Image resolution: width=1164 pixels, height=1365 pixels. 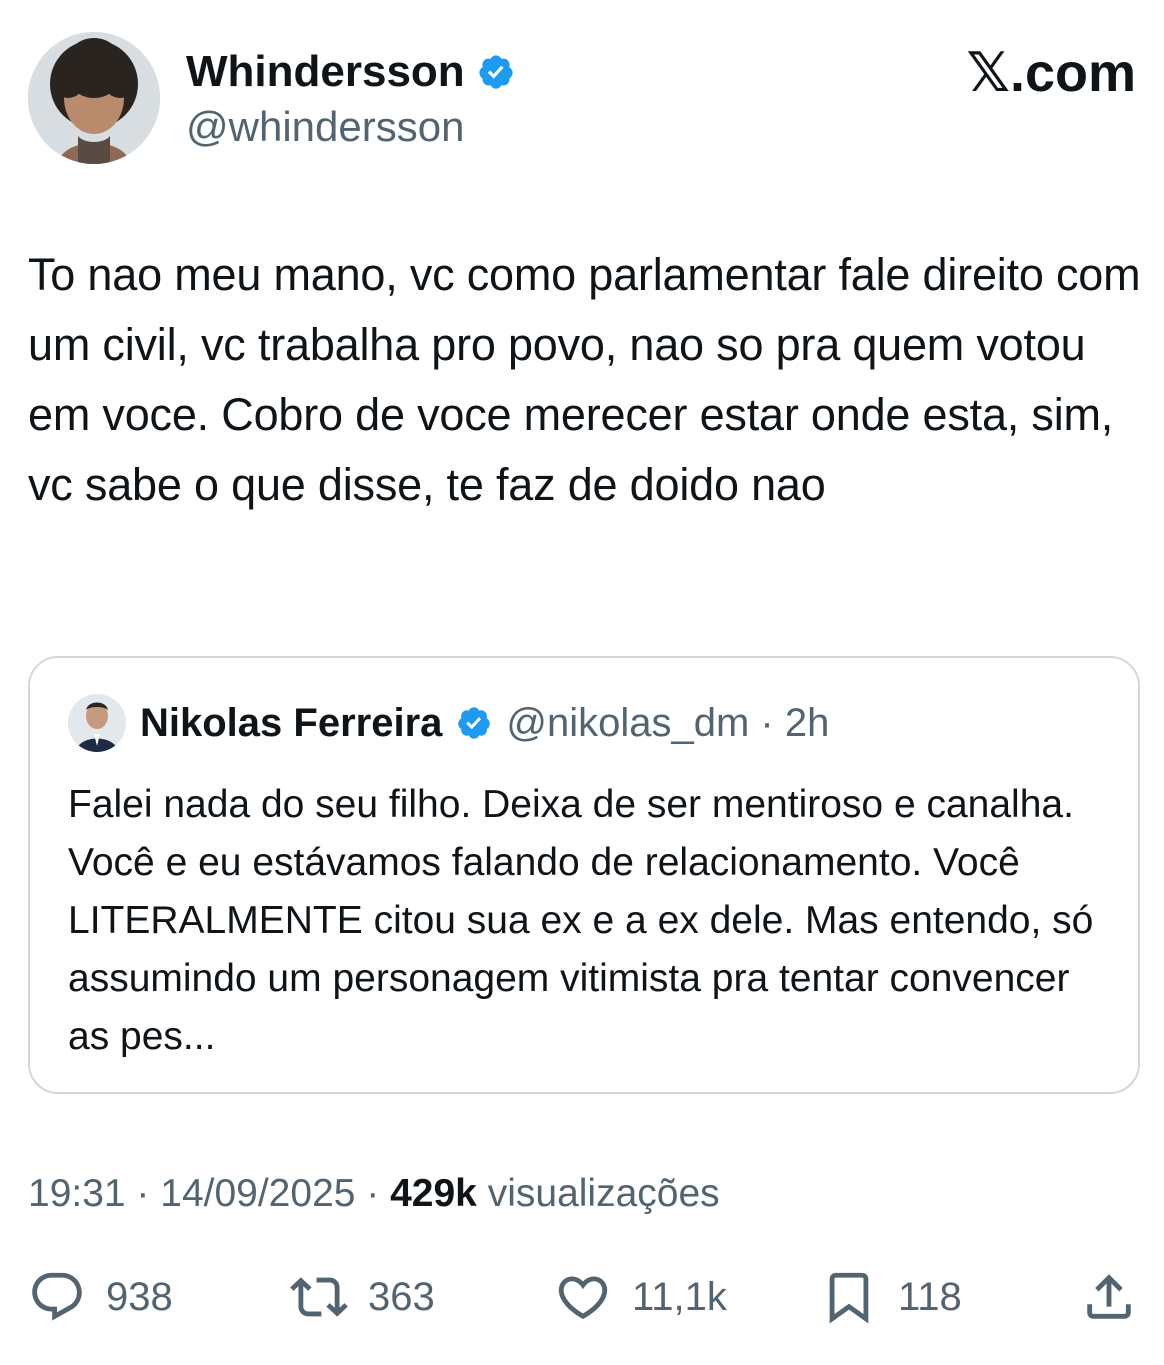 I want to click on action-bar: 938 363 11,1k 118, so click(x=583, y=1297).